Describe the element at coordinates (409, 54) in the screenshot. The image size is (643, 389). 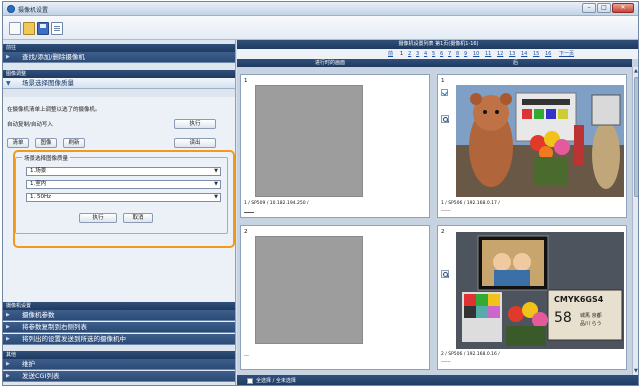
I see `page-2: 2` at that location.